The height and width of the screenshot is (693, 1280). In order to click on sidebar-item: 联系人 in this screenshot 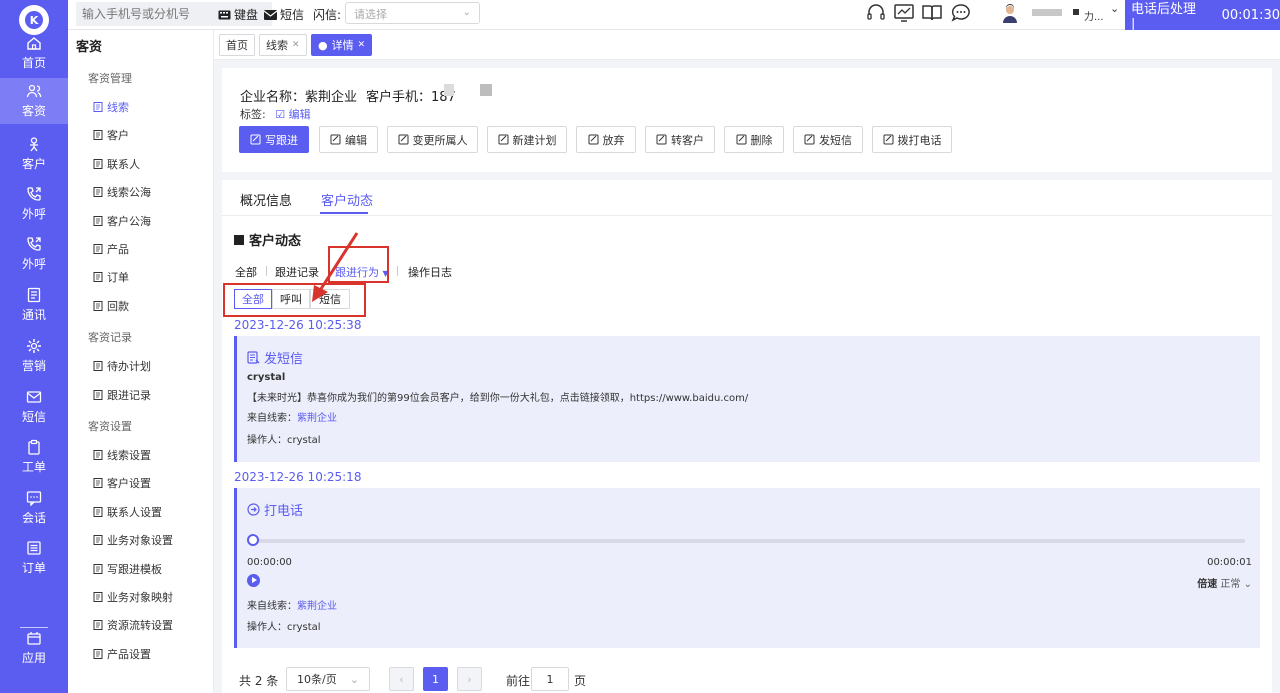, I will do `click(116, 164)`.